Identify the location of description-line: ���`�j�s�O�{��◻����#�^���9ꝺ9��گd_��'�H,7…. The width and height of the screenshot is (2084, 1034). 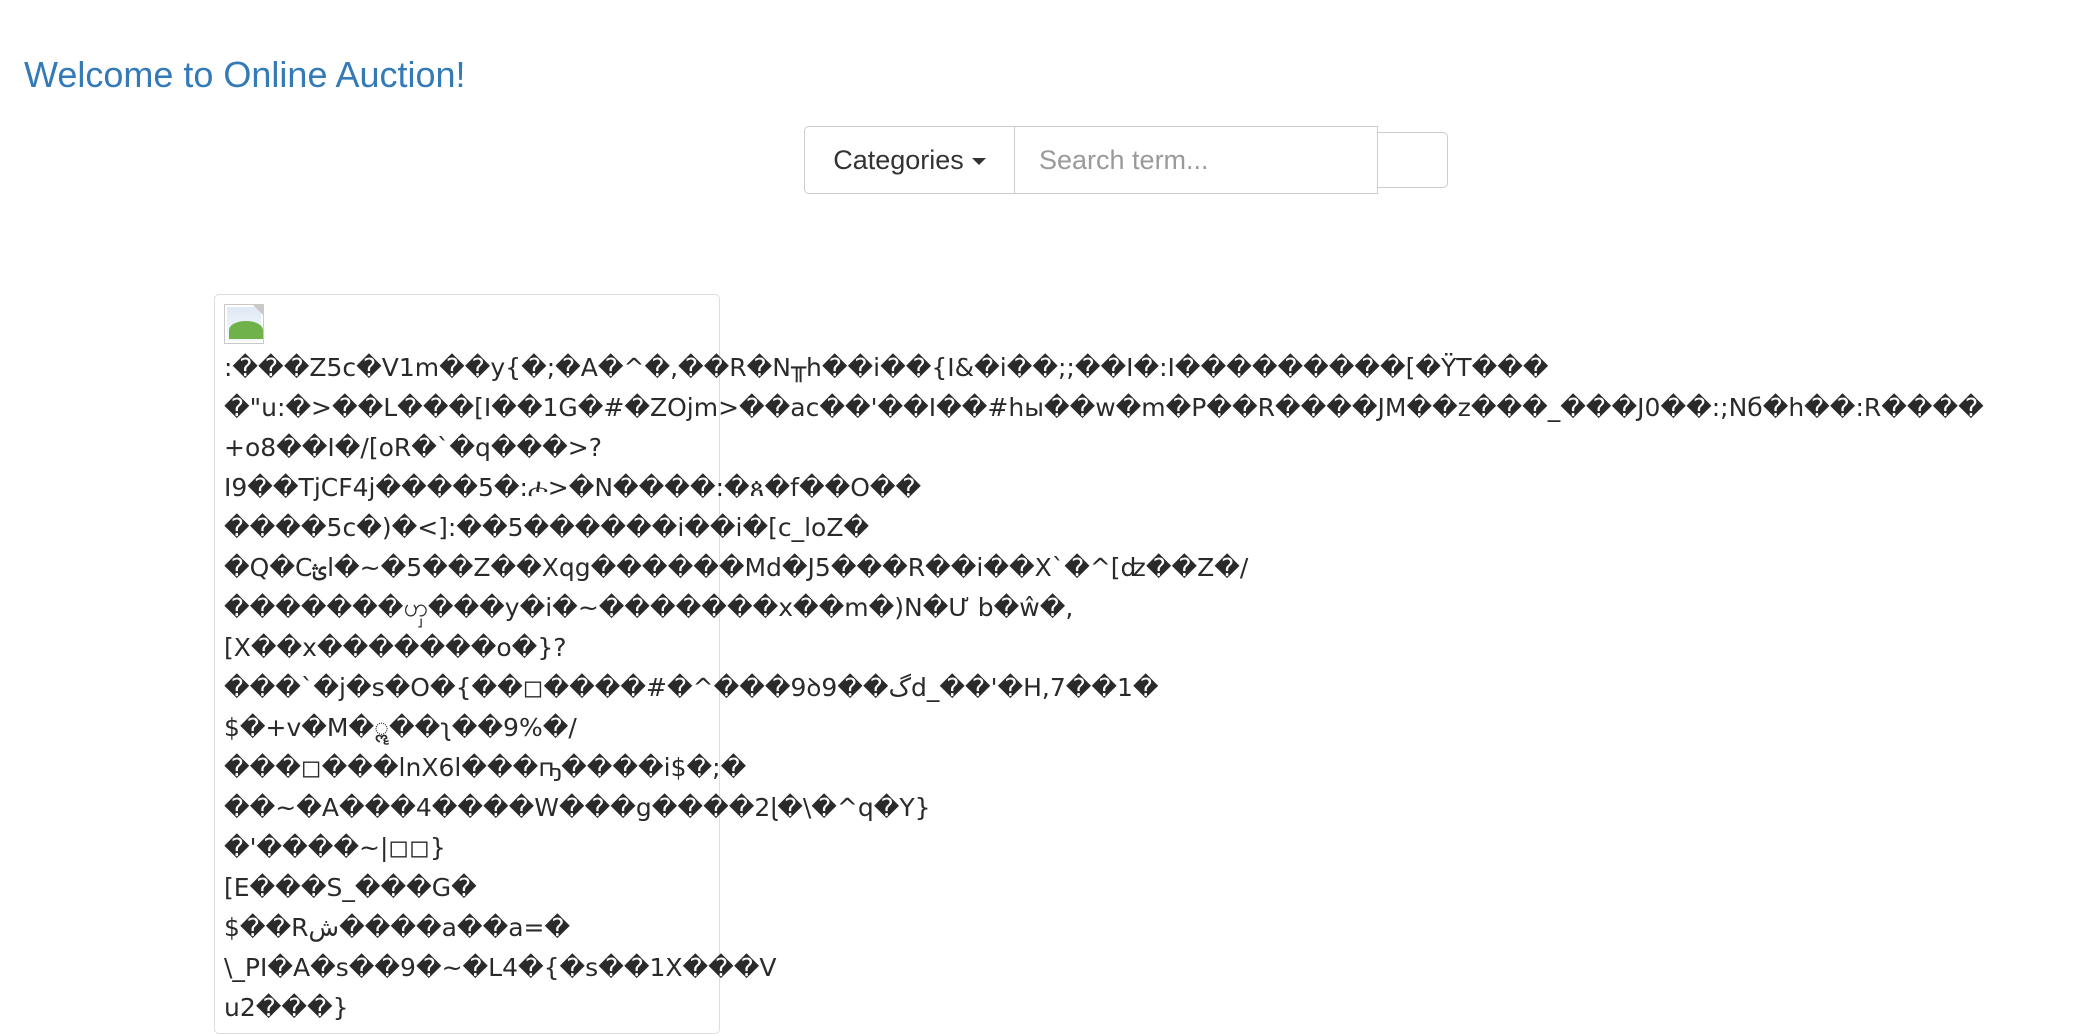
(691, 687).